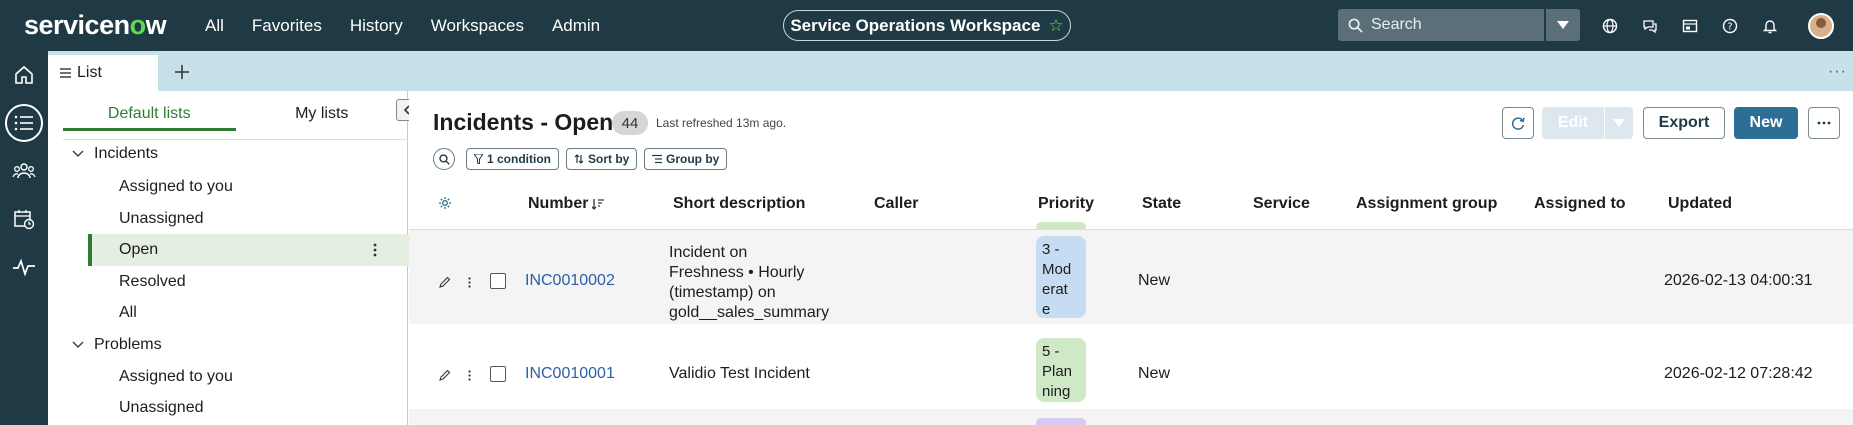  What do you see at coordinates (95, 25) in the screenshot?
I see `servicenow-logo: servicenow` at bounding box center [95, 25].